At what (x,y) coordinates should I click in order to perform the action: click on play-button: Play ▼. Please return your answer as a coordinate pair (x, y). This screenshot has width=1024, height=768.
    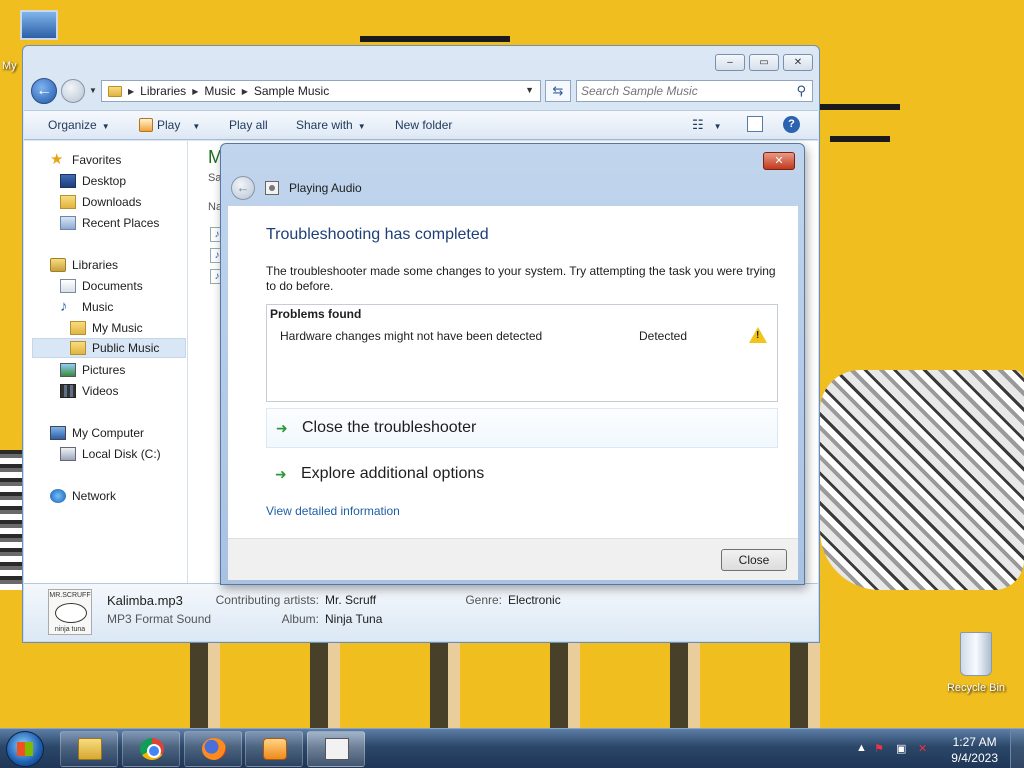
    Looking at the image, I should click on (169, 125).